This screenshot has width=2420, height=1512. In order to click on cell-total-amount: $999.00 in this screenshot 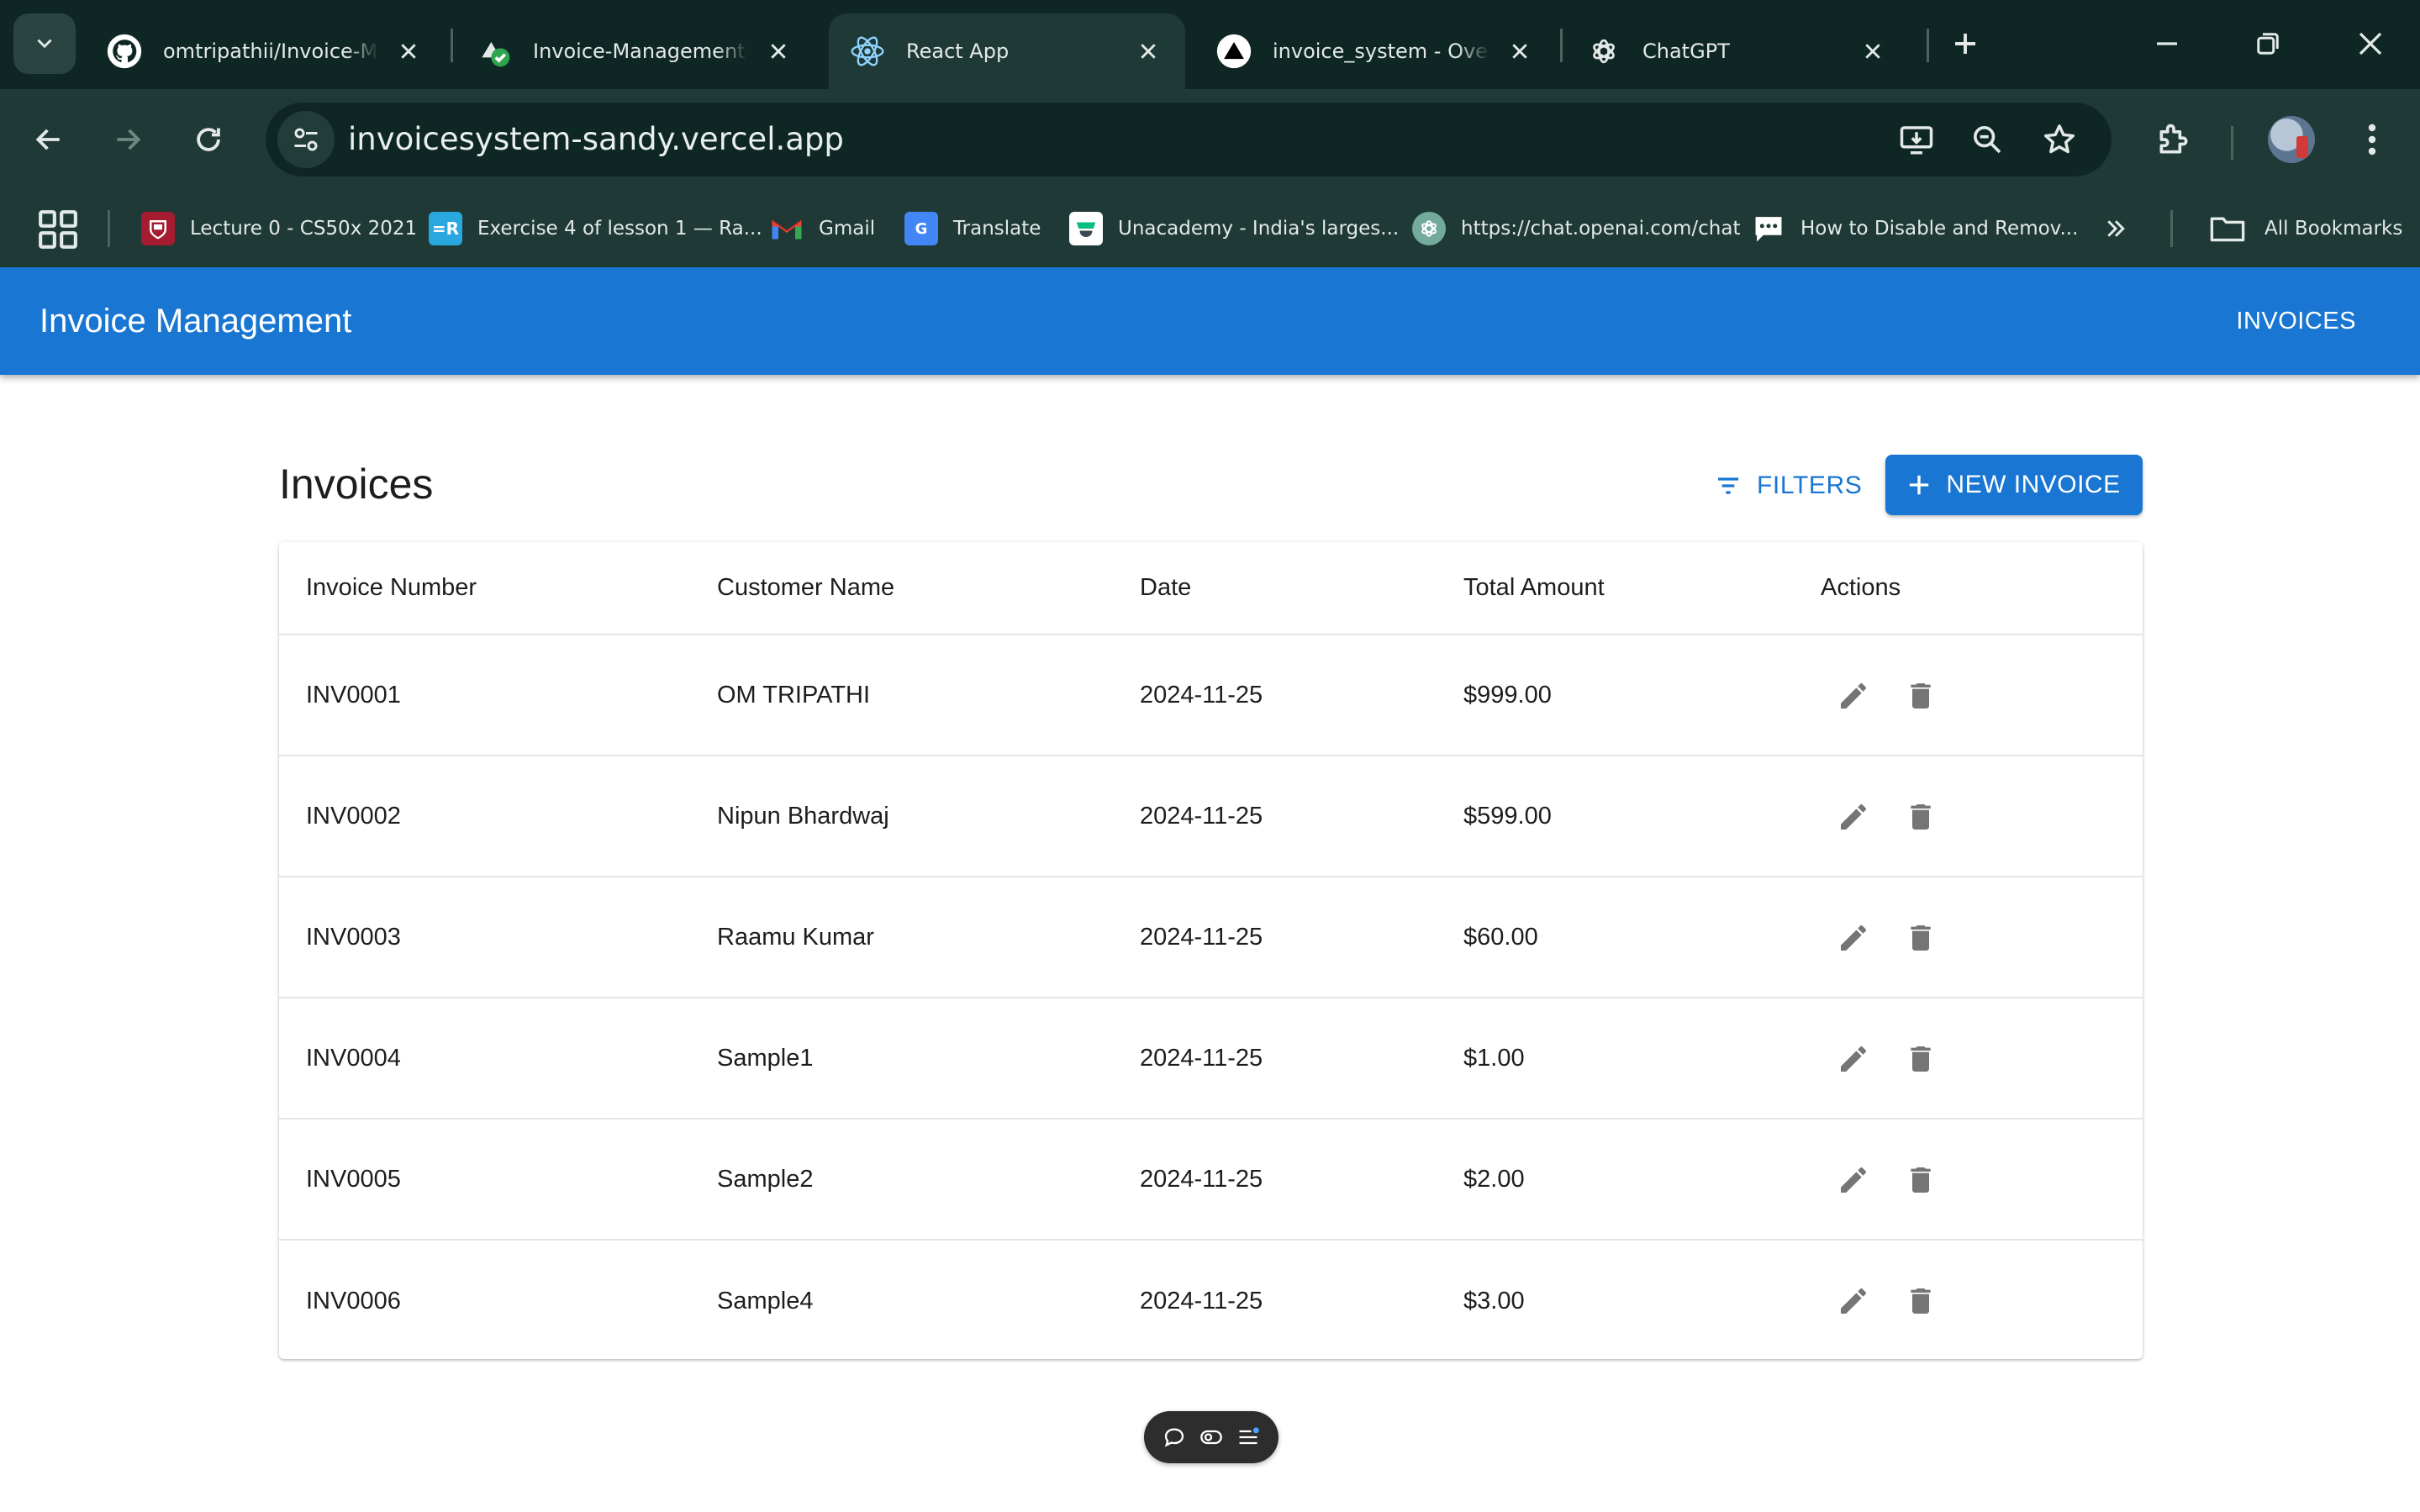, I will do `click(1507, 695)`.